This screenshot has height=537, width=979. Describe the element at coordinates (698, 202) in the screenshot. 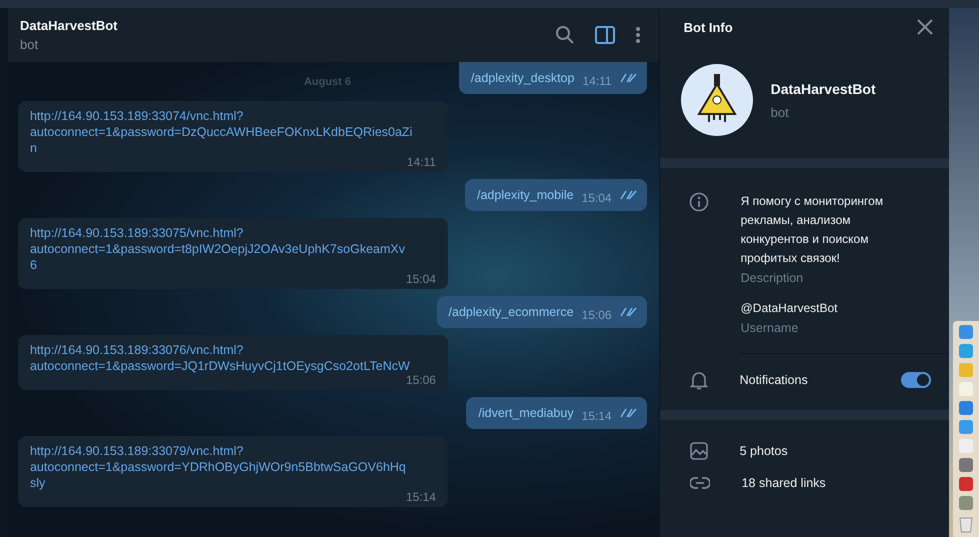

I see `info-icon` at that location.